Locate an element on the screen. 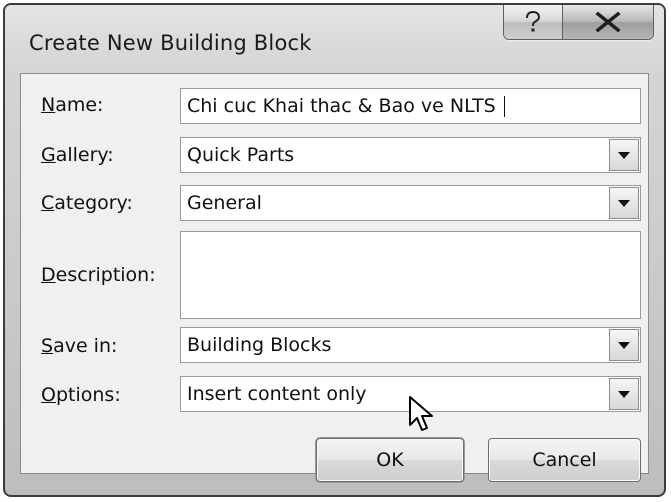  description-textarea is located at coordinates (410, 275).